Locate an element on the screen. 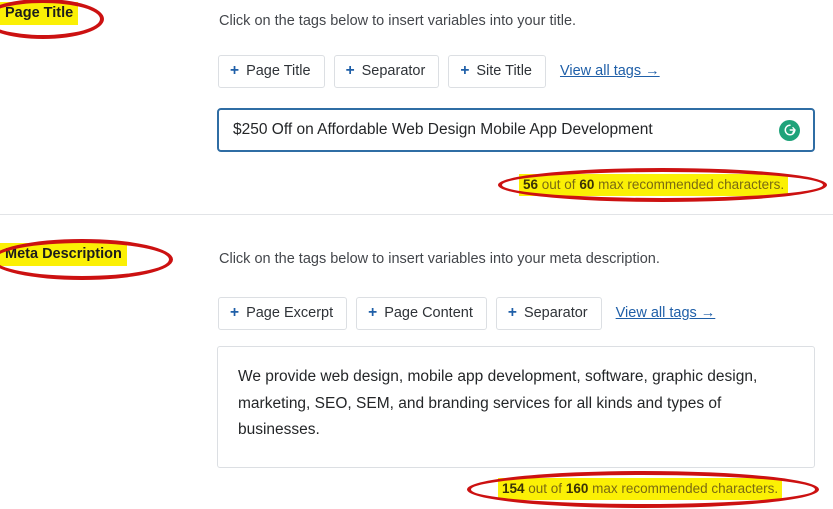  tag-label: Page Excerpt is located at coordinates (290, 312).